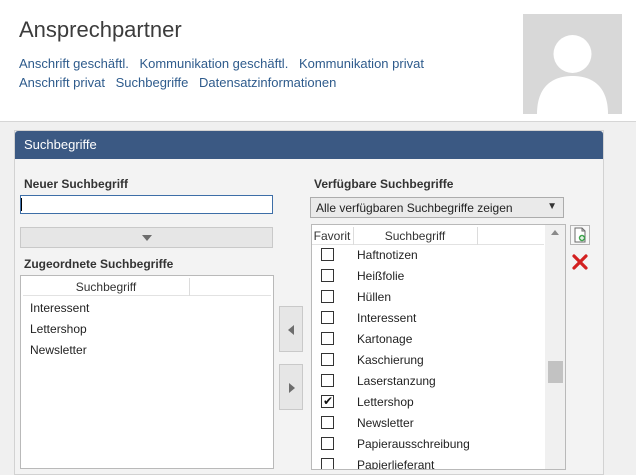 This screenshot has height=475, width=636. I want to click on table-row: ✔ Lettershop, so click(428, 402).